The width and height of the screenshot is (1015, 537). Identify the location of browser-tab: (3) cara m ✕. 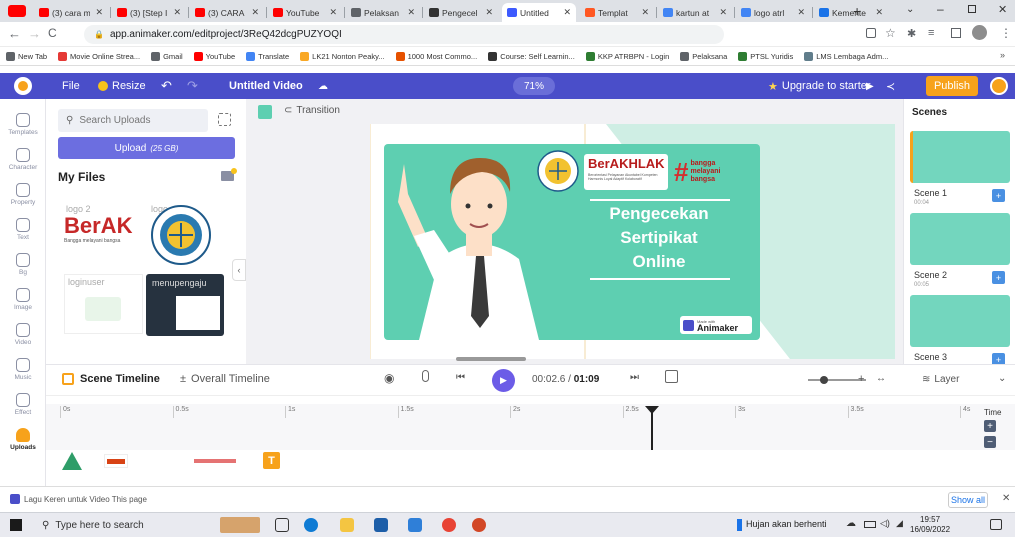
(71, 12).